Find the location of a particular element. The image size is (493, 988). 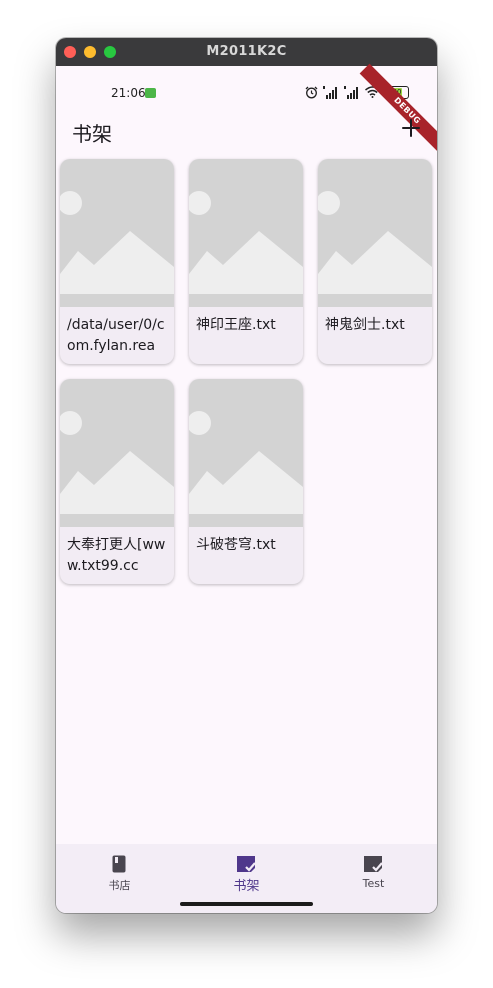

book-card: 斗破苍穹.txt is located at coordinates (246, 481).